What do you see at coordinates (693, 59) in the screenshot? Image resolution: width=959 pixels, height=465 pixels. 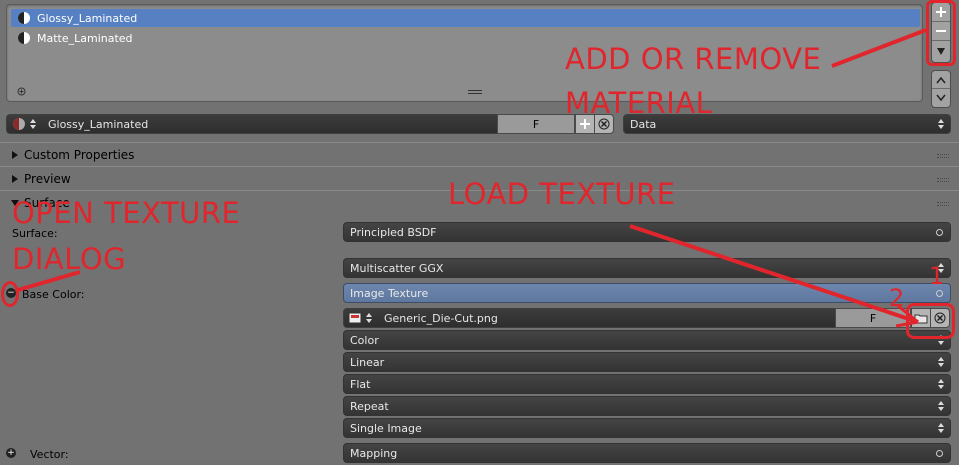 I see `annotation-add-remove: ADD OR REMOVE` at bounding box center [693, 59].